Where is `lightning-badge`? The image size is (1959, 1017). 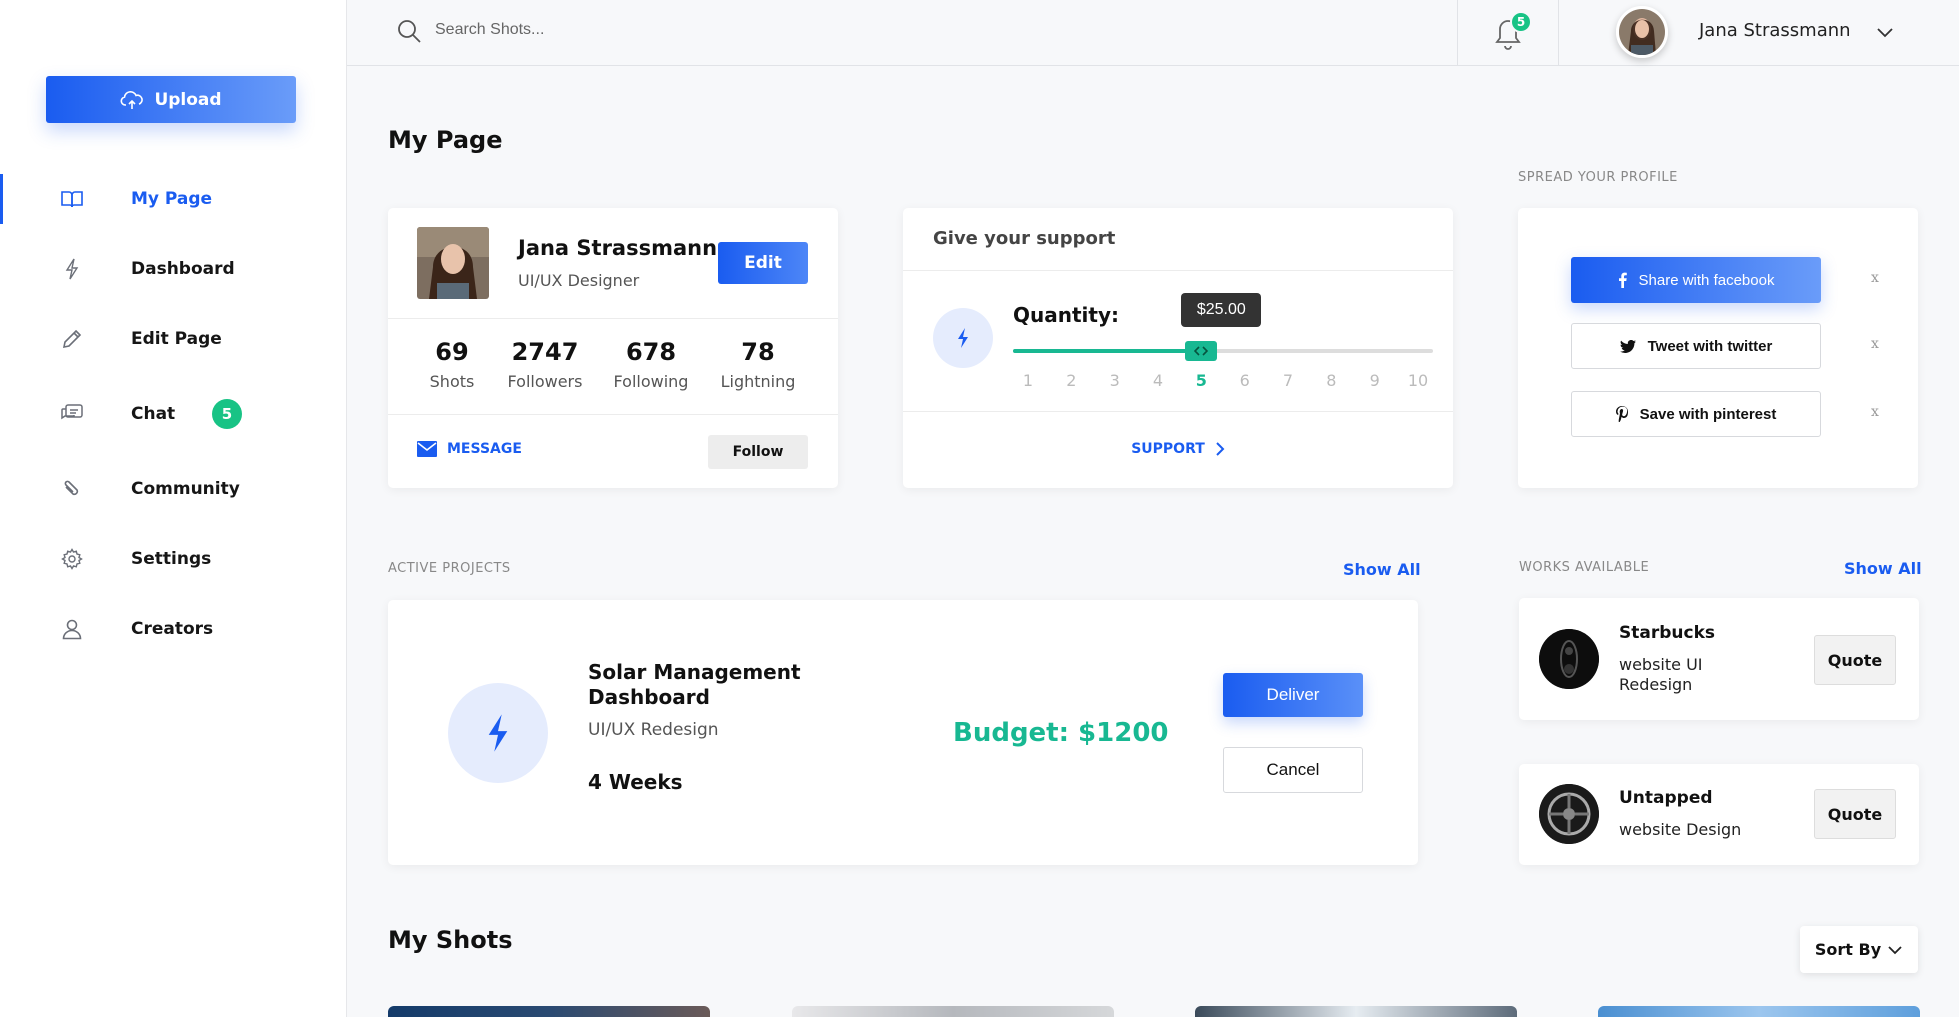
lightning-badge is located at coordinates (963, 338).